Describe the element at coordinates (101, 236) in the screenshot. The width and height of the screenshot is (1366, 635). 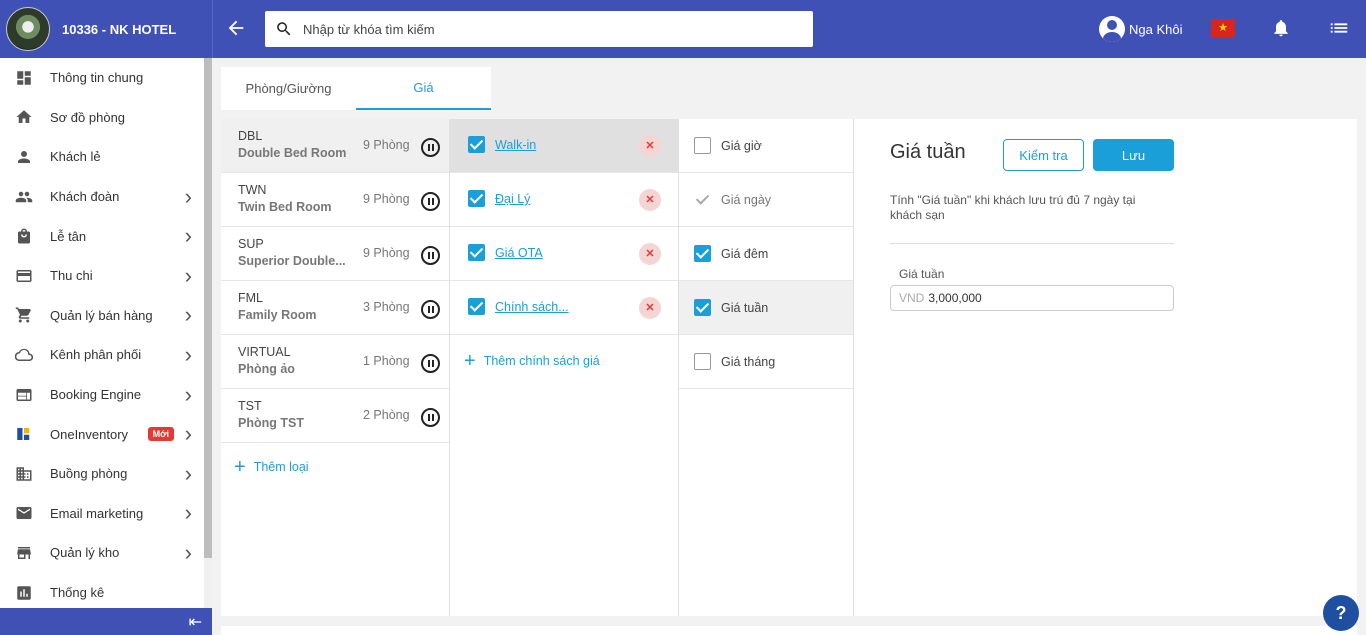
I see `sidebar-item-l-t-n: Lễ tân ›` at that location.